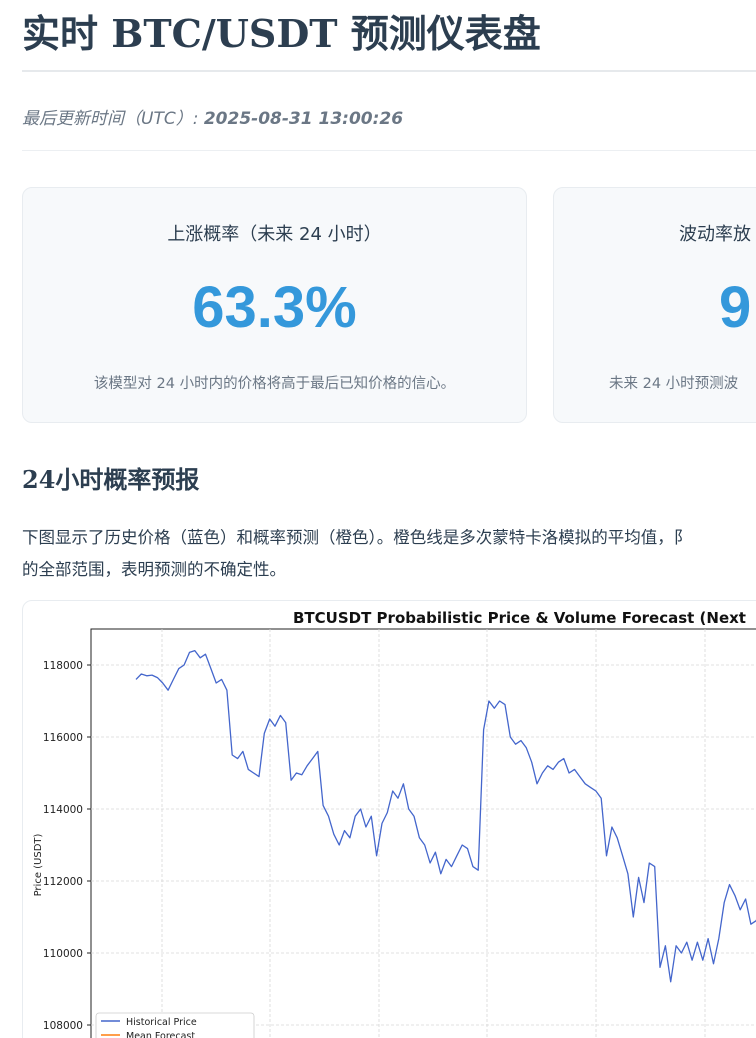 The height and width of the screenshot is (1038, 756). I want to click on y-tick-label: 116000, so click(63, 738).